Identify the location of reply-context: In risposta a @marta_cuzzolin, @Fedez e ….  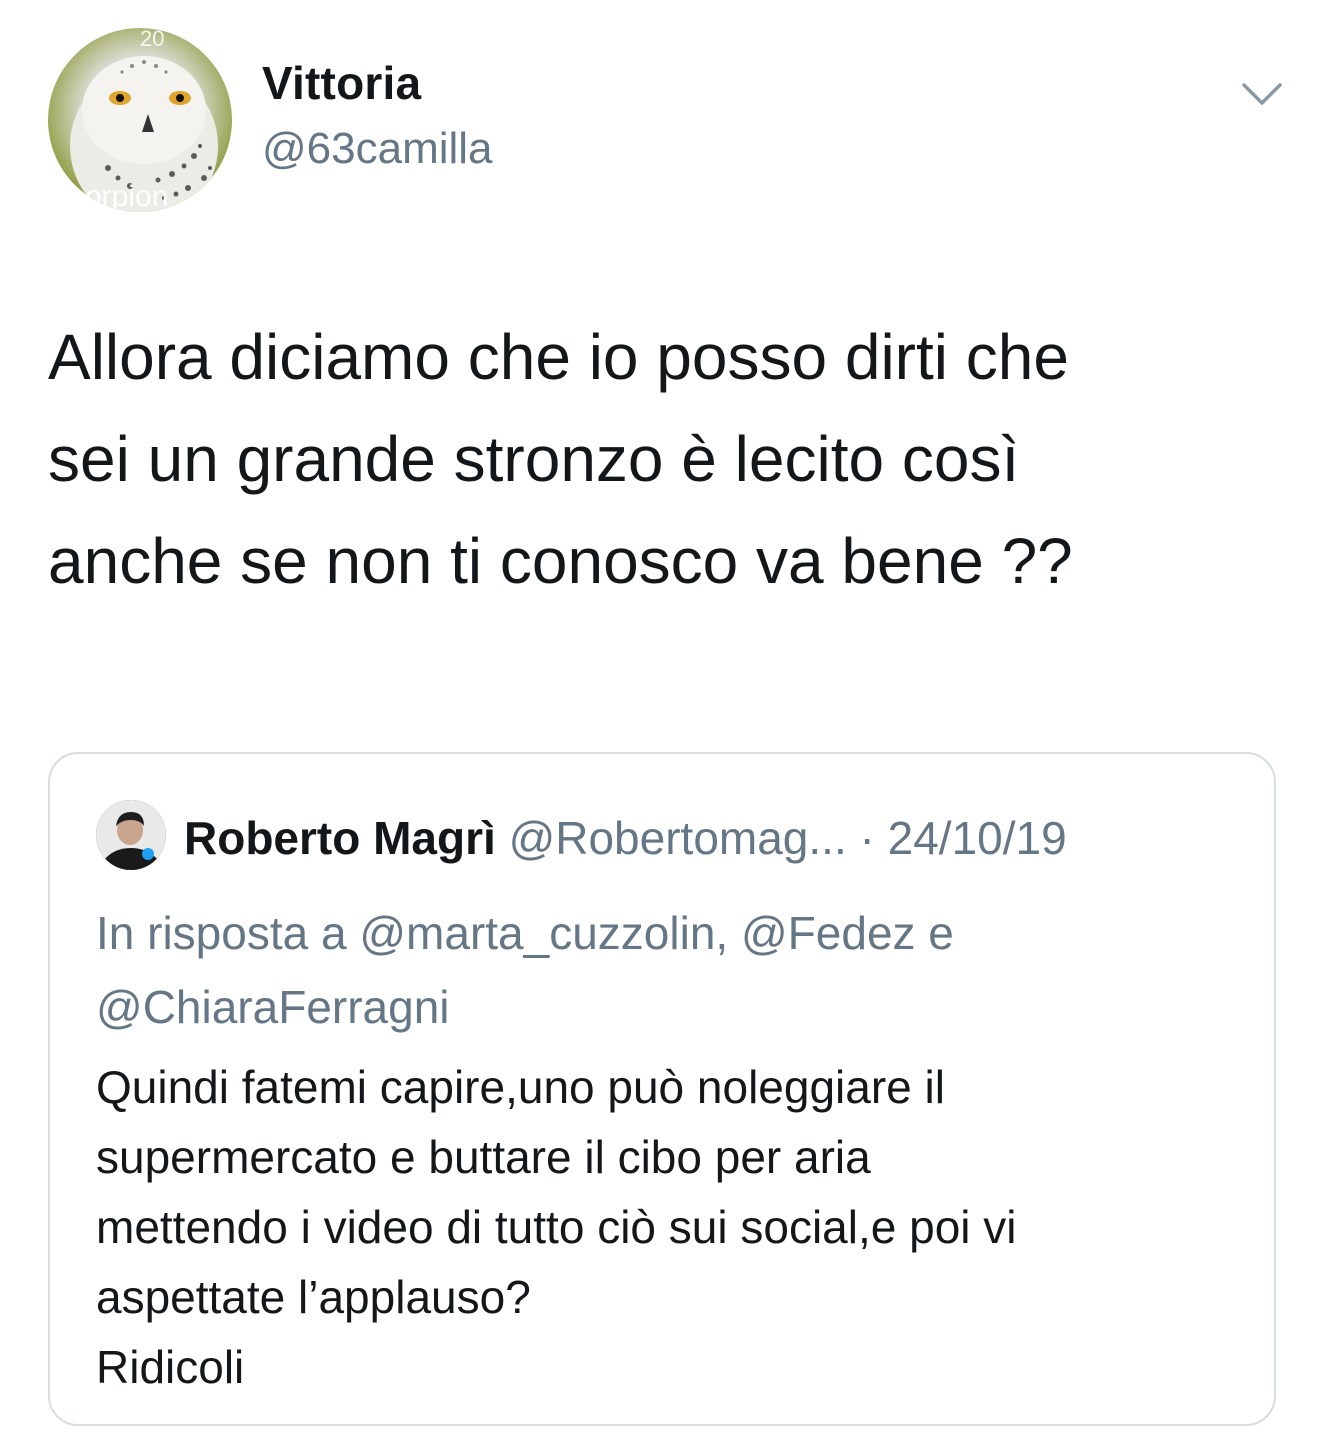
(661, 970).